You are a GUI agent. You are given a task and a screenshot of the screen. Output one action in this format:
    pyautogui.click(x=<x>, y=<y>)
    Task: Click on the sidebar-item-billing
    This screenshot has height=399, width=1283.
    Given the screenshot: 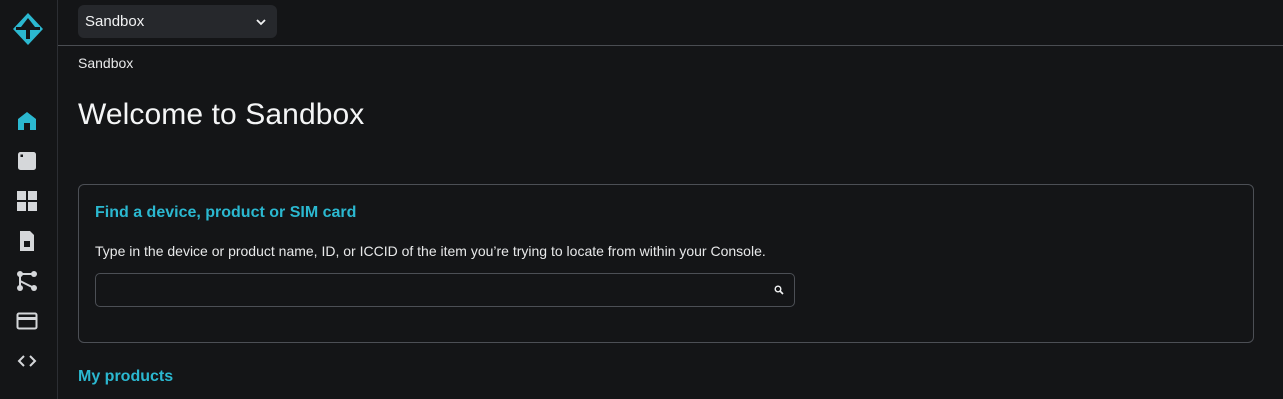 What is the action you would take?
    pyautogui.click(x=27, y=321)
    